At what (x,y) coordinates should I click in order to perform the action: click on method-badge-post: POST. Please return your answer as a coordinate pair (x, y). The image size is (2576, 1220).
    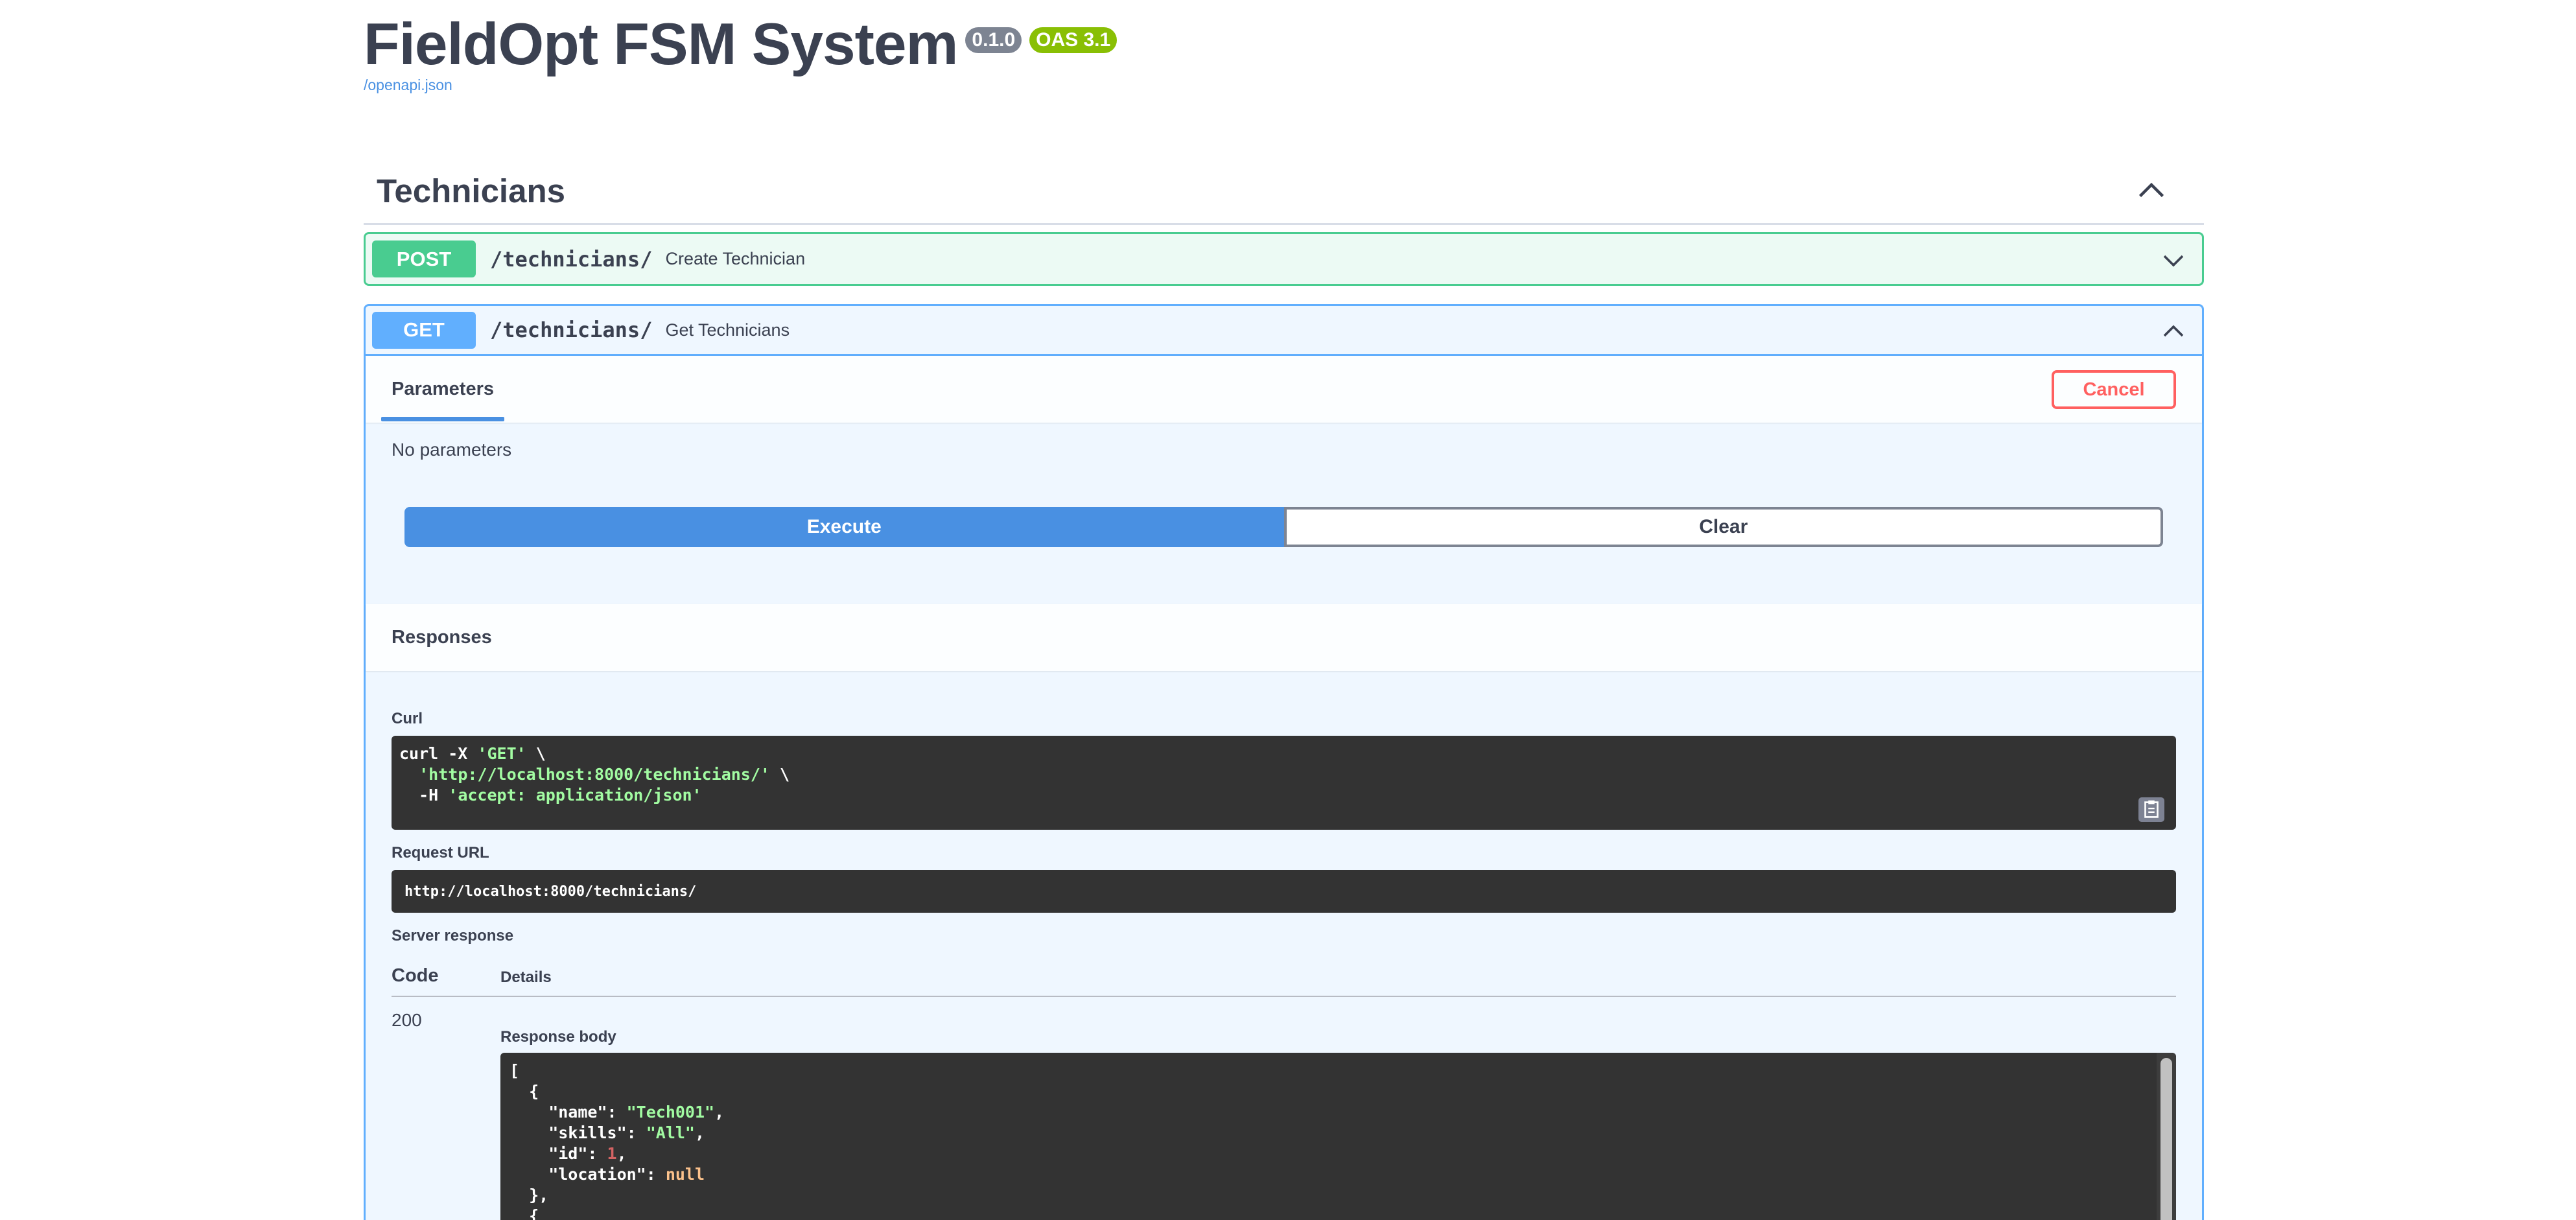
    Looking at the image, I should click on (424, 258).